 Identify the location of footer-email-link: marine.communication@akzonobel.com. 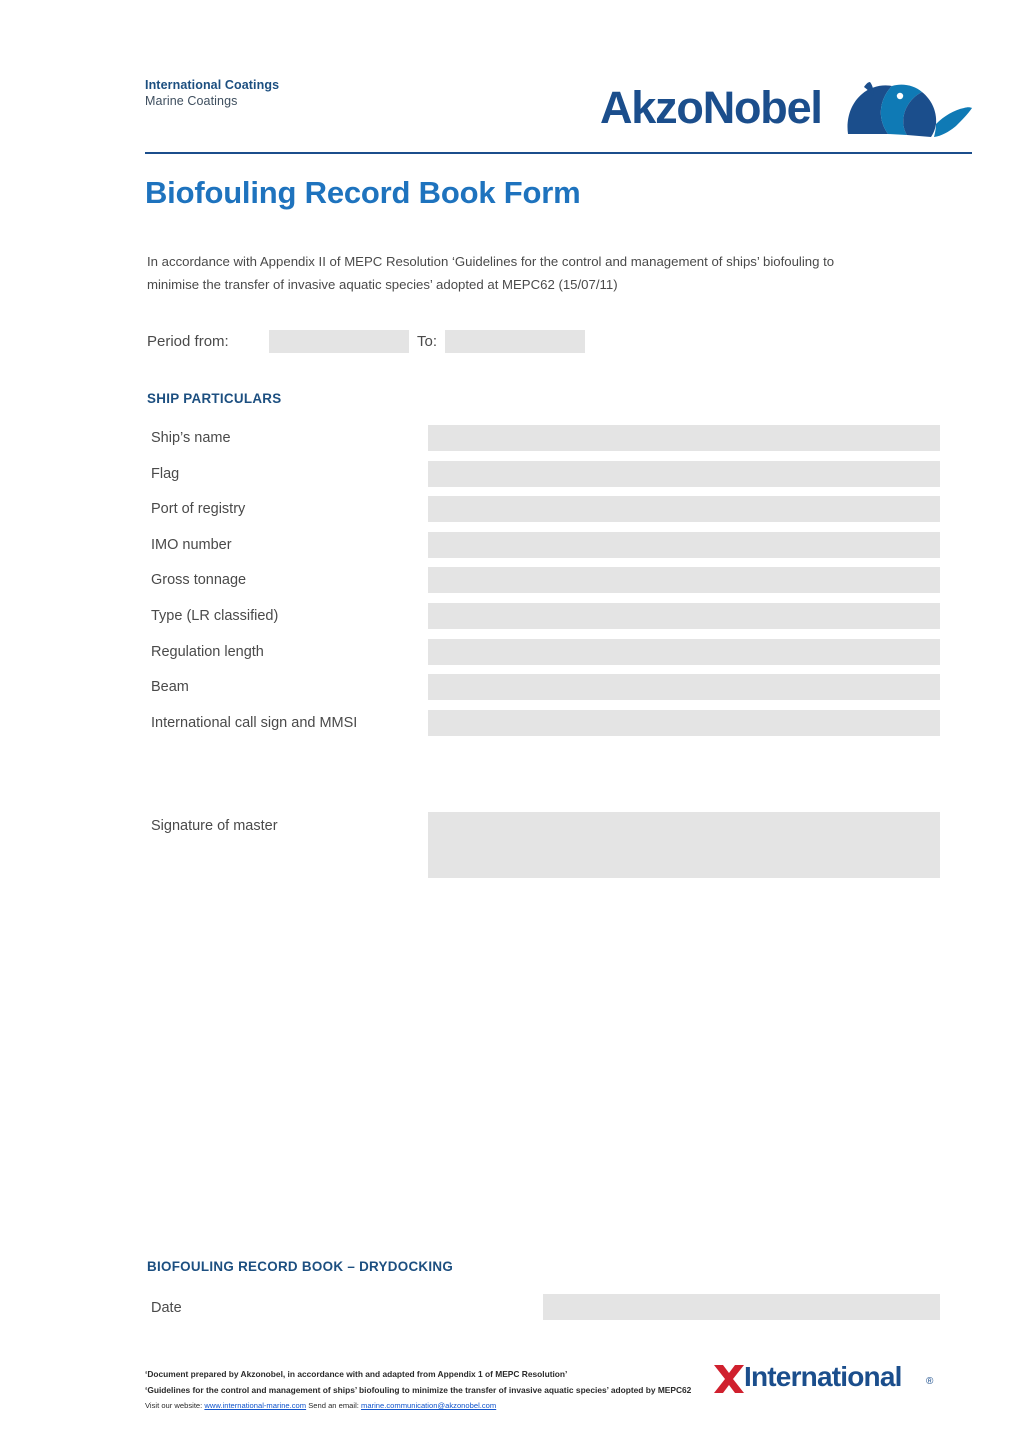
(428, 1405).